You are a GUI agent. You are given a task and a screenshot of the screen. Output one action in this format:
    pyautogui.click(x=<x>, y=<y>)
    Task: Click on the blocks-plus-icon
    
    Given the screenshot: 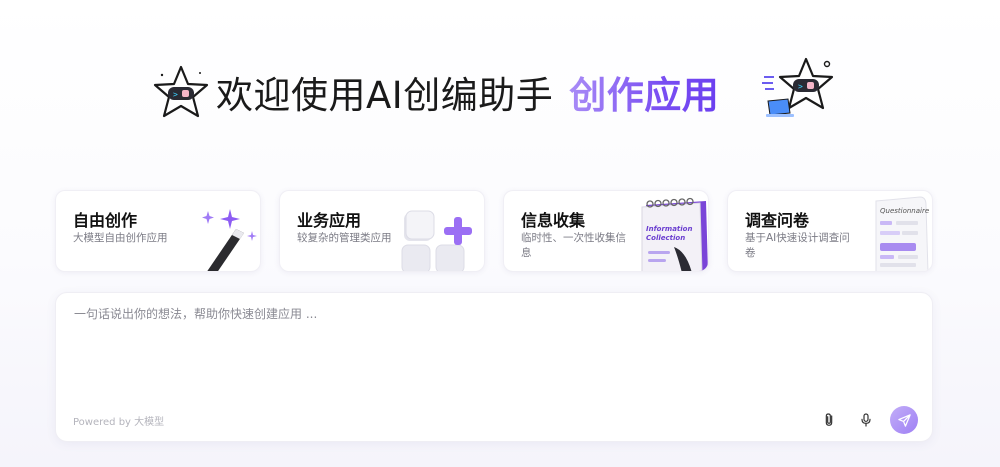 What is the action you would take?
    pyautogui.click(x=436, y=240)
    